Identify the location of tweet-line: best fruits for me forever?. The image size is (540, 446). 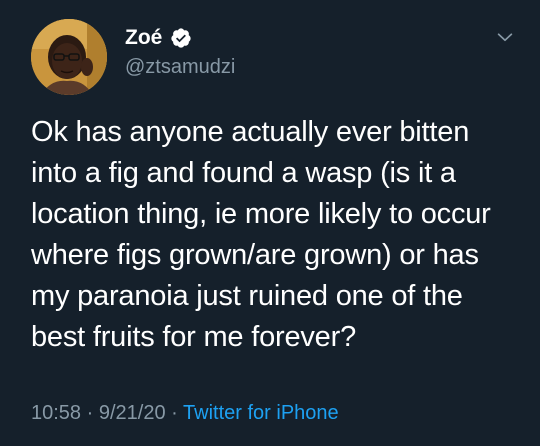
(193, 337).